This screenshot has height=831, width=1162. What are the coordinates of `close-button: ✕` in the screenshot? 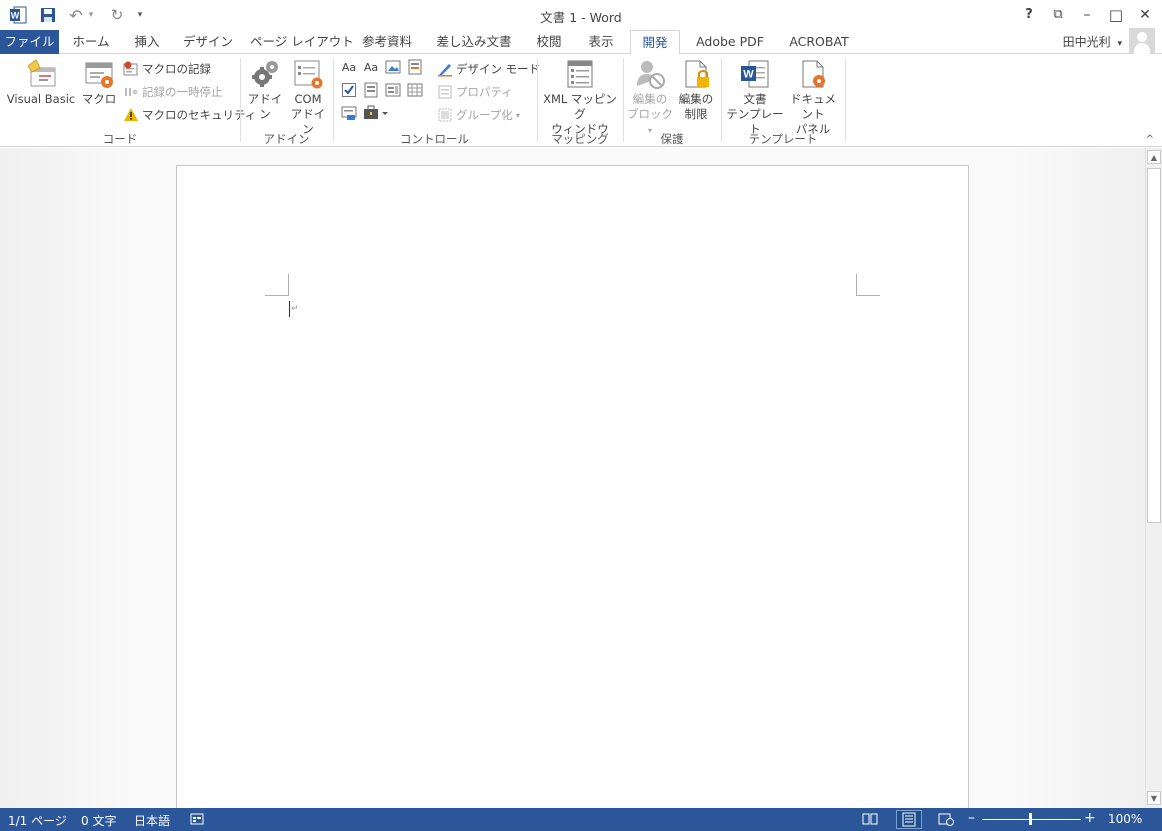 It's located at (1145, 15).